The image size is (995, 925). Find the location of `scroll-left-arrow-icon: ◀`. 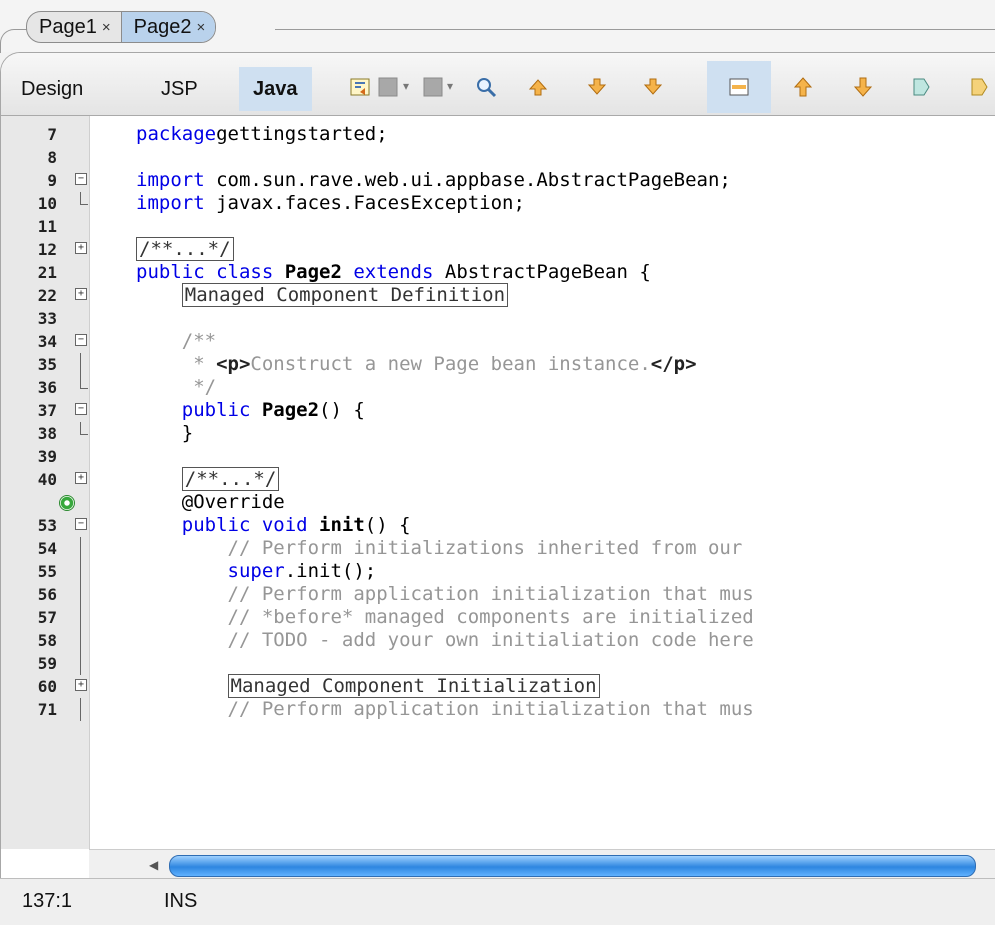

scroll-left-arrow-icon: ◀ is located at coordinates (153, 865).